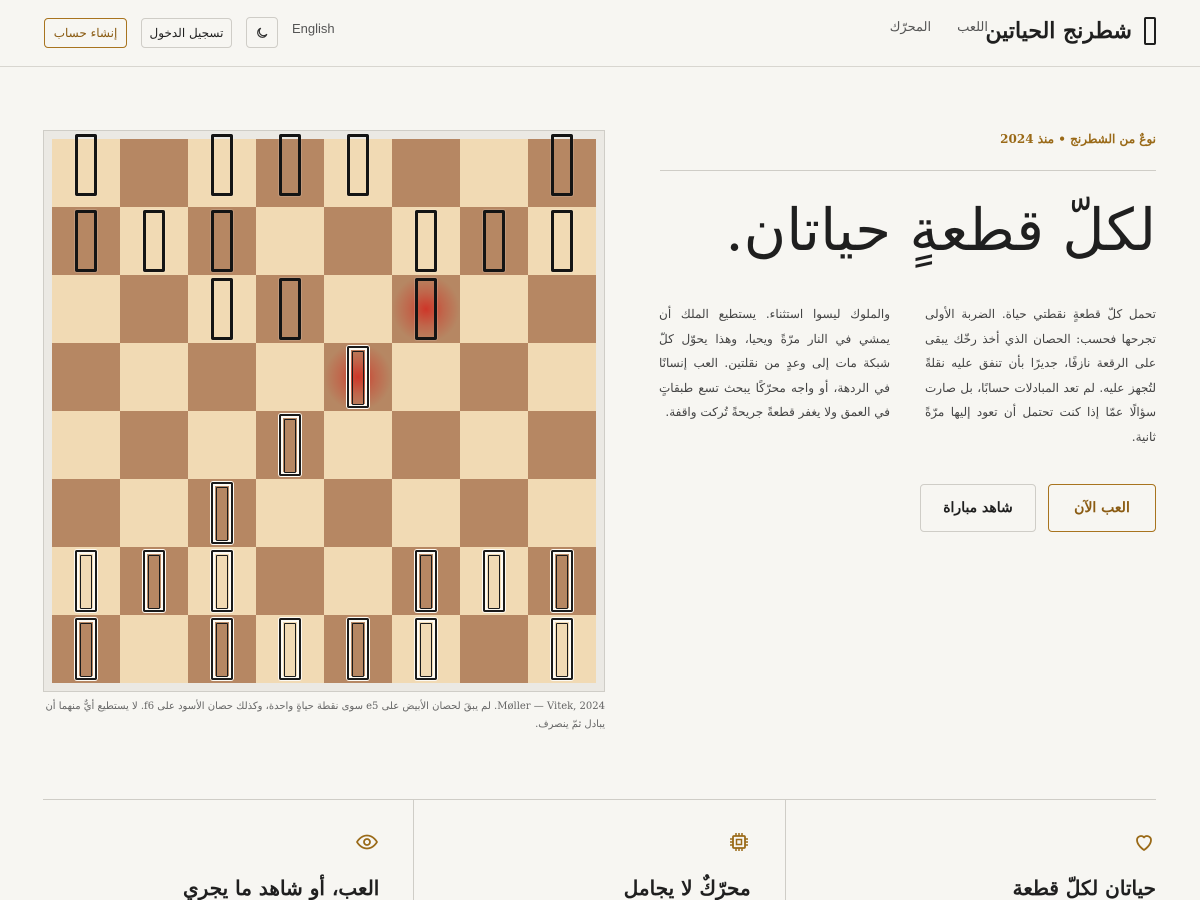  Describe the element at coordinates (222, 377) in the screenshot. I see `square-c5` at that location.